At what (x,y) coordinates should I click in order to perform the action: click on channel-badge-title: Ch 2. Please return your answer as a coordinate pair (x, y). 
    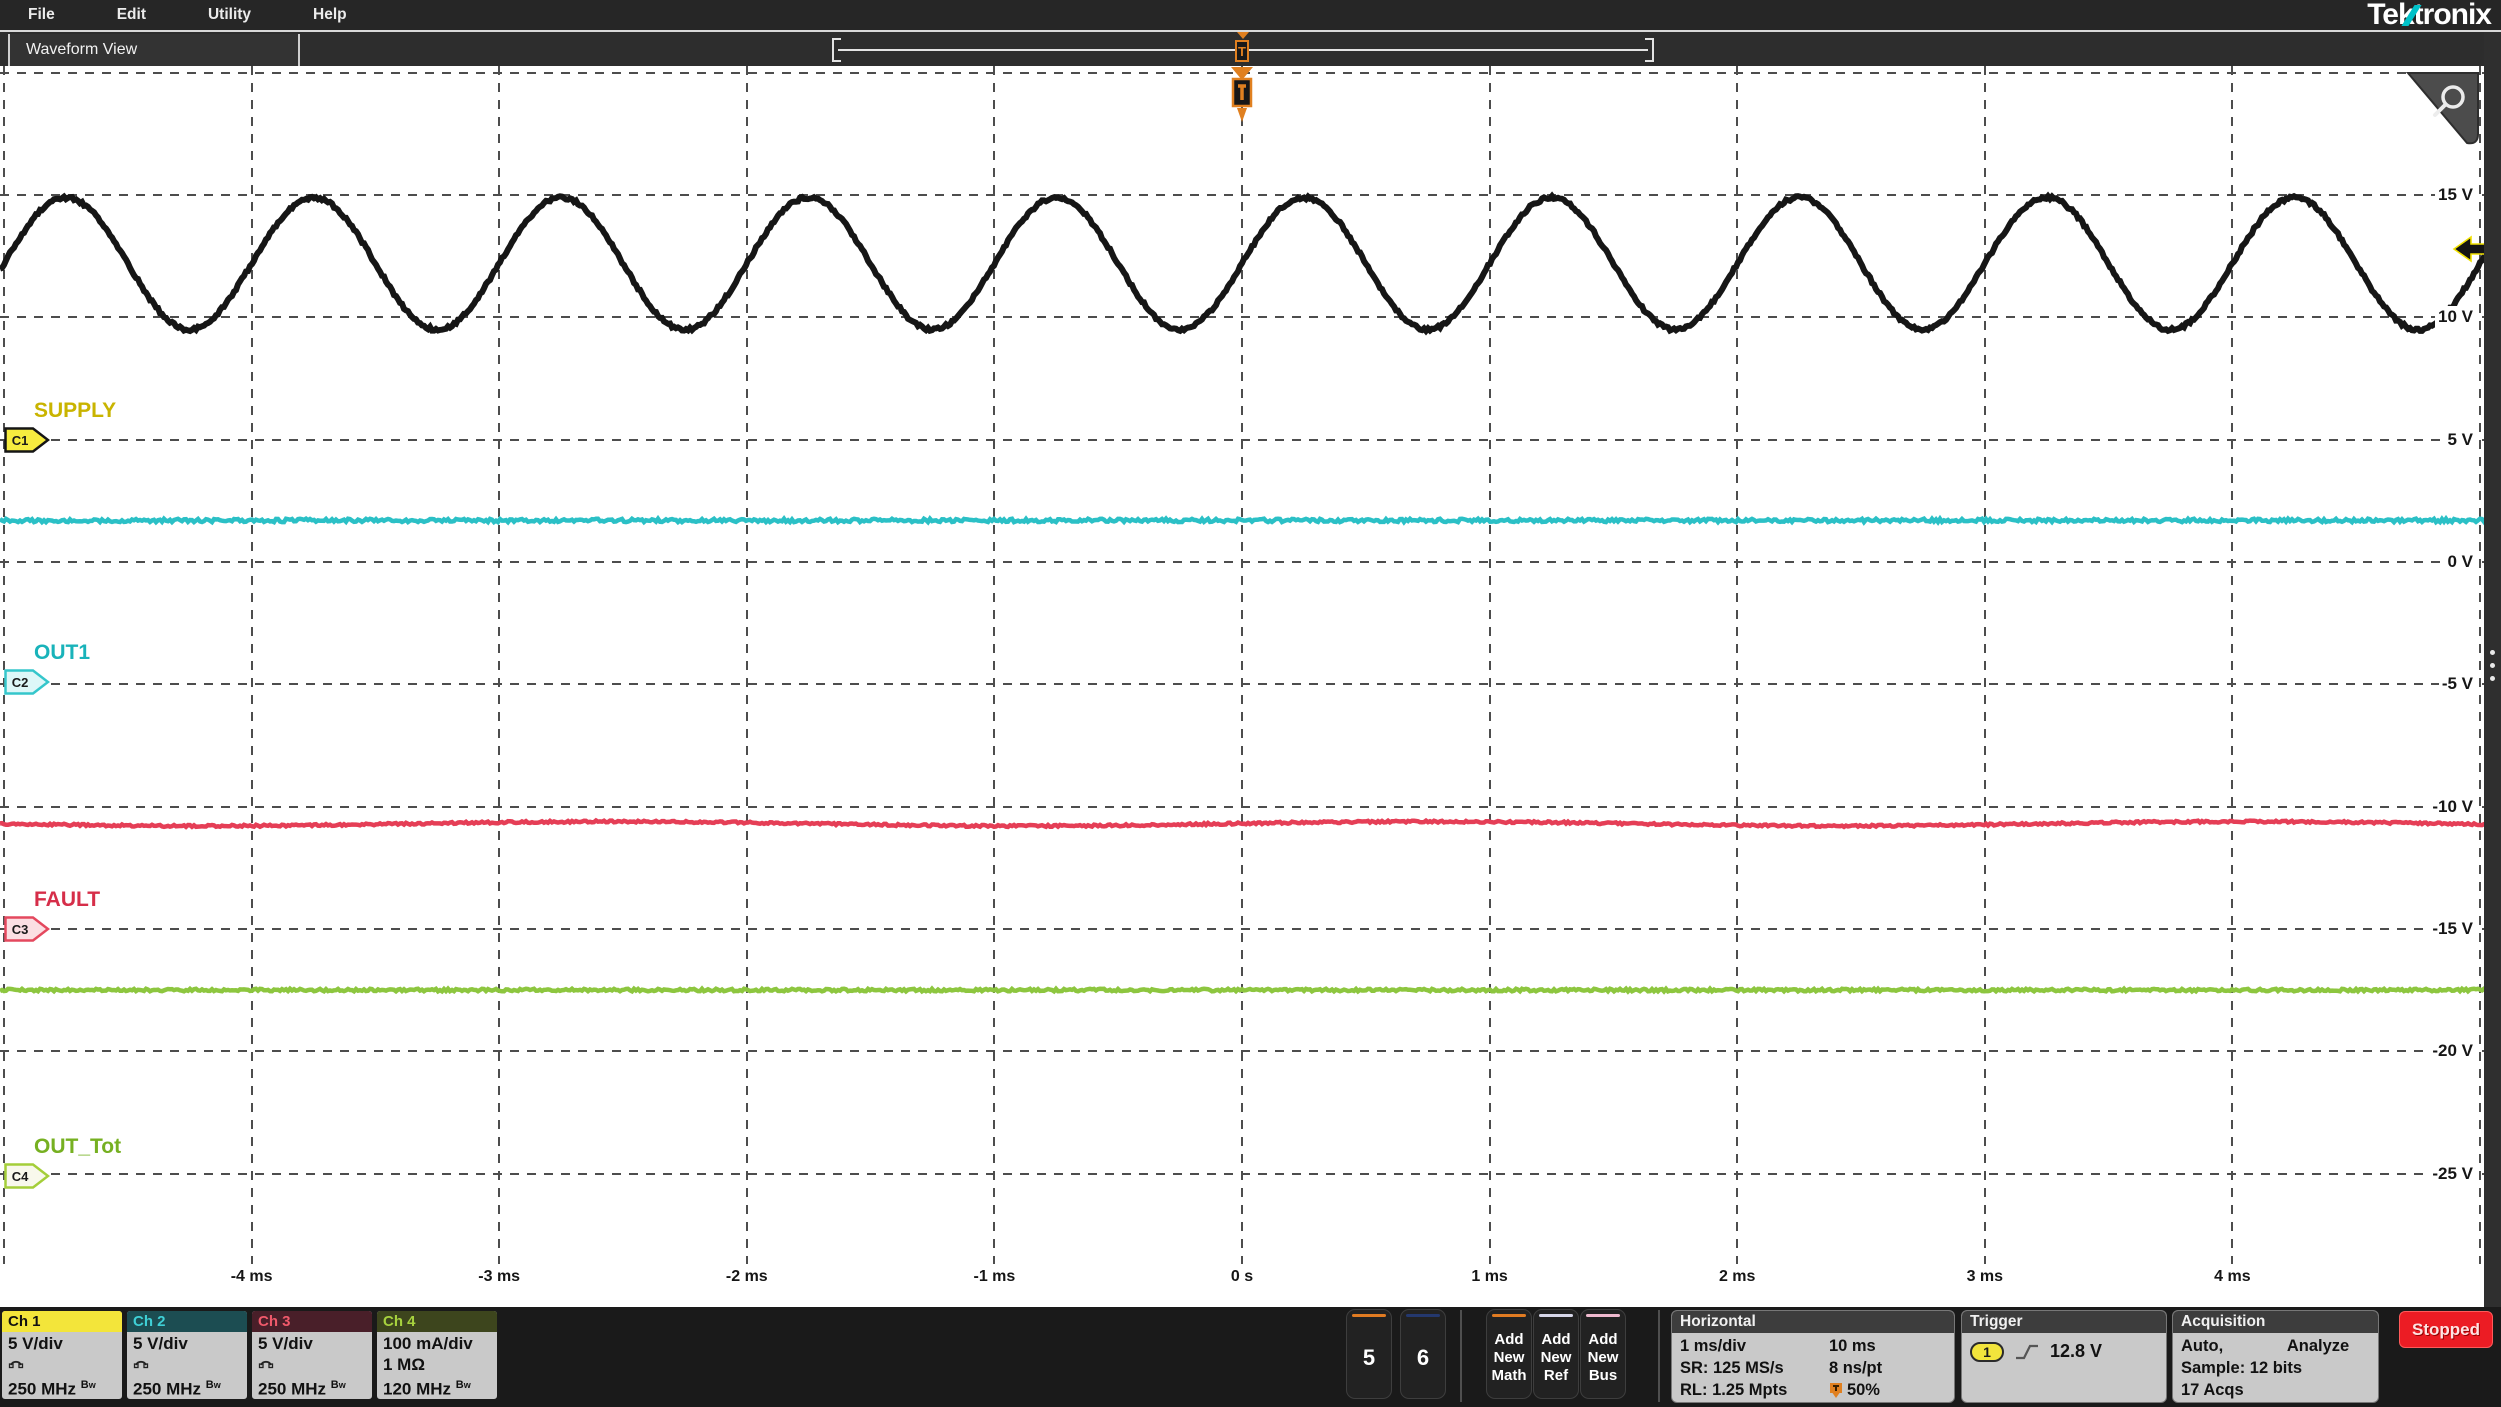
    Looking at the image, I should click on (187, 1321).